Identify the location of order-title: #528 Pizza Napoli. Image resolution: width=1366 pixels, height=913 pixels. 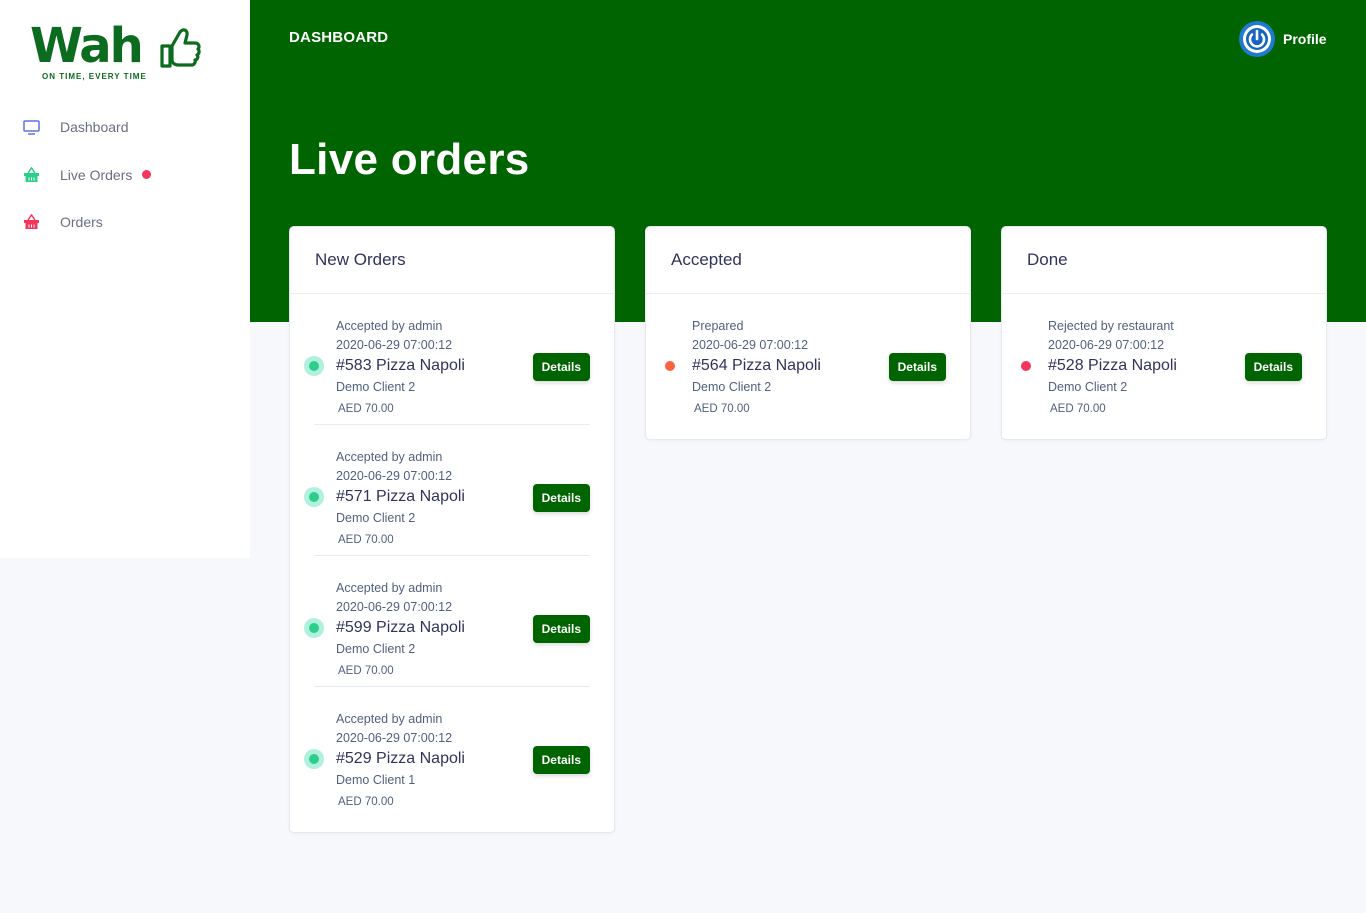
(1112, 365).